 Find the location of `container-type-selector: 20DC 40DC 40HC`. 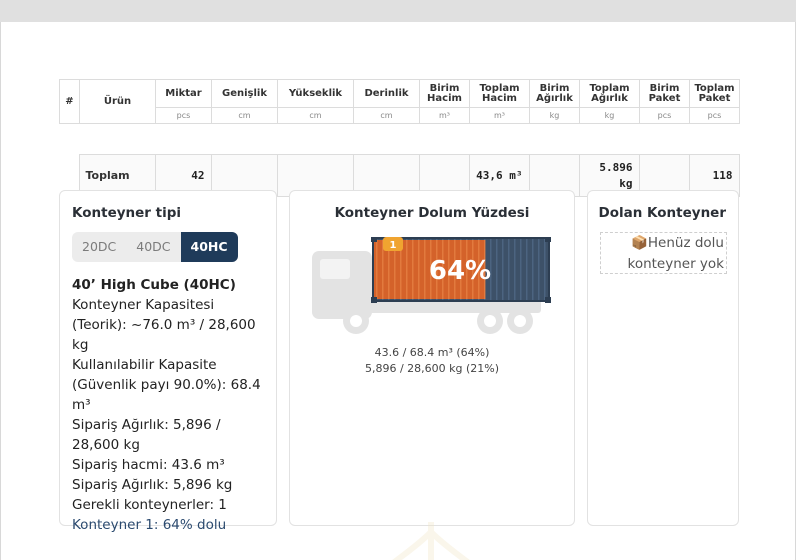

container-type-selector: 20DC 40DC 40HC is located at coordinates (155, 247).